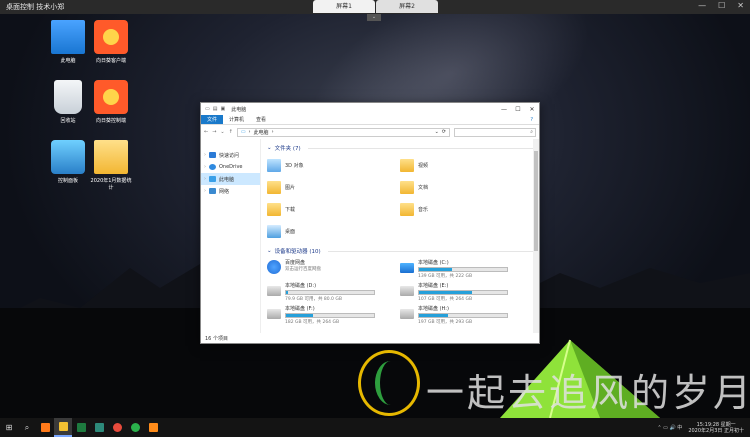  What do you see at coordinates (236, 119) in the screenshot?
I see `tab-computer: 计算机` at bounding box center [236, 119].